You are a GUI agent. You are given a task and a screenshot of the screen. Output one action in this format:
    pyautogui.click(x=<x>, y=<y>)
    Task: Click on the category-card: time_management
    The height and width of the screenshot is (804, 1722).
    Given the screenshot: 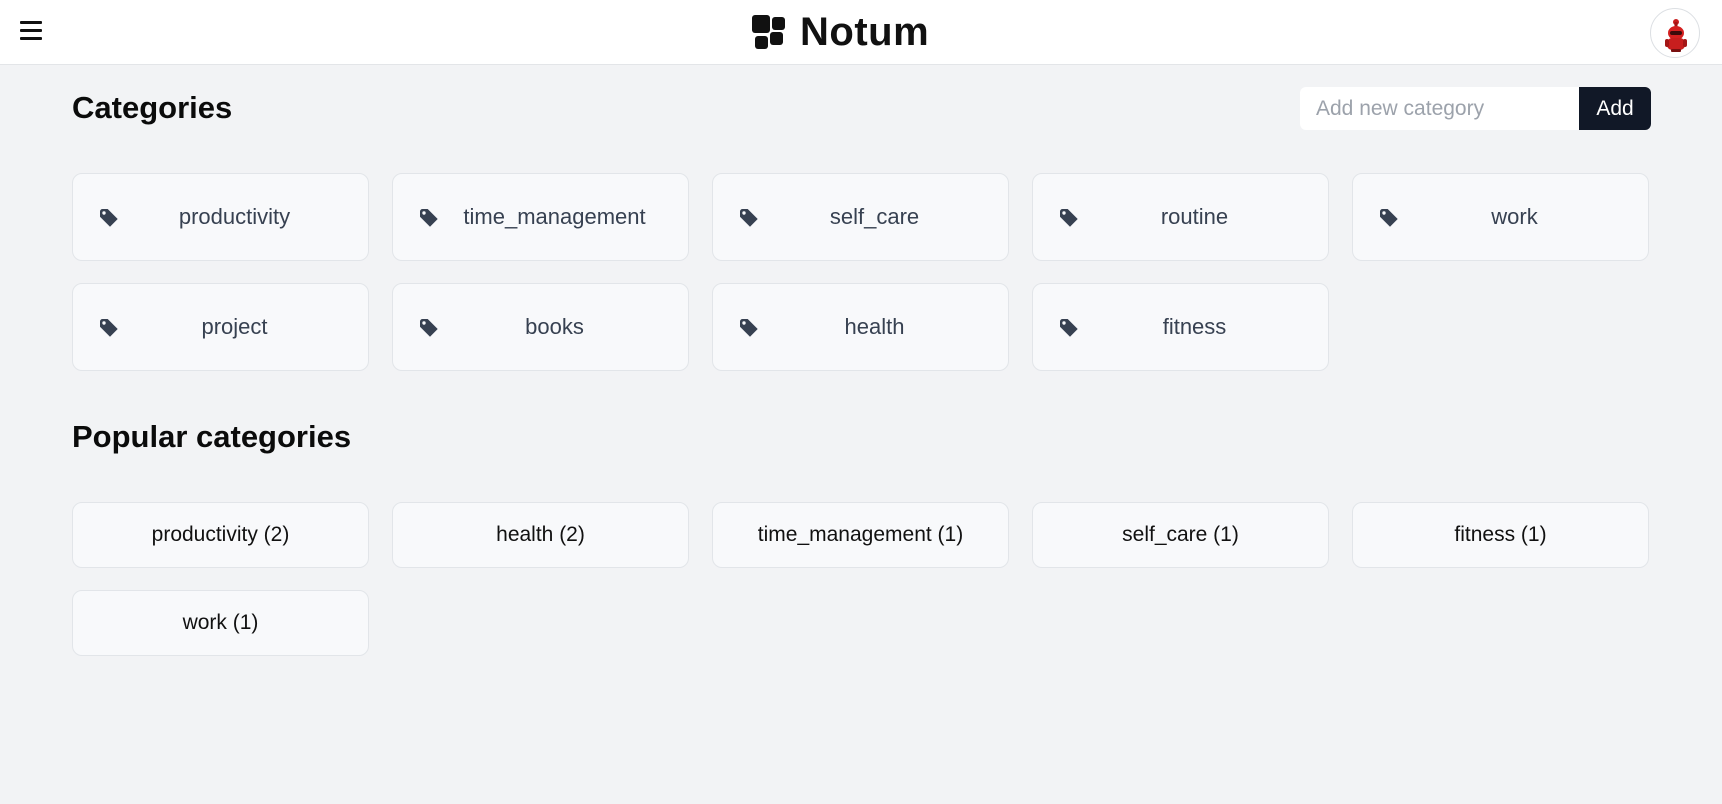 What is the action you would take?
    pyautogui.click(x=540, y=217)
    